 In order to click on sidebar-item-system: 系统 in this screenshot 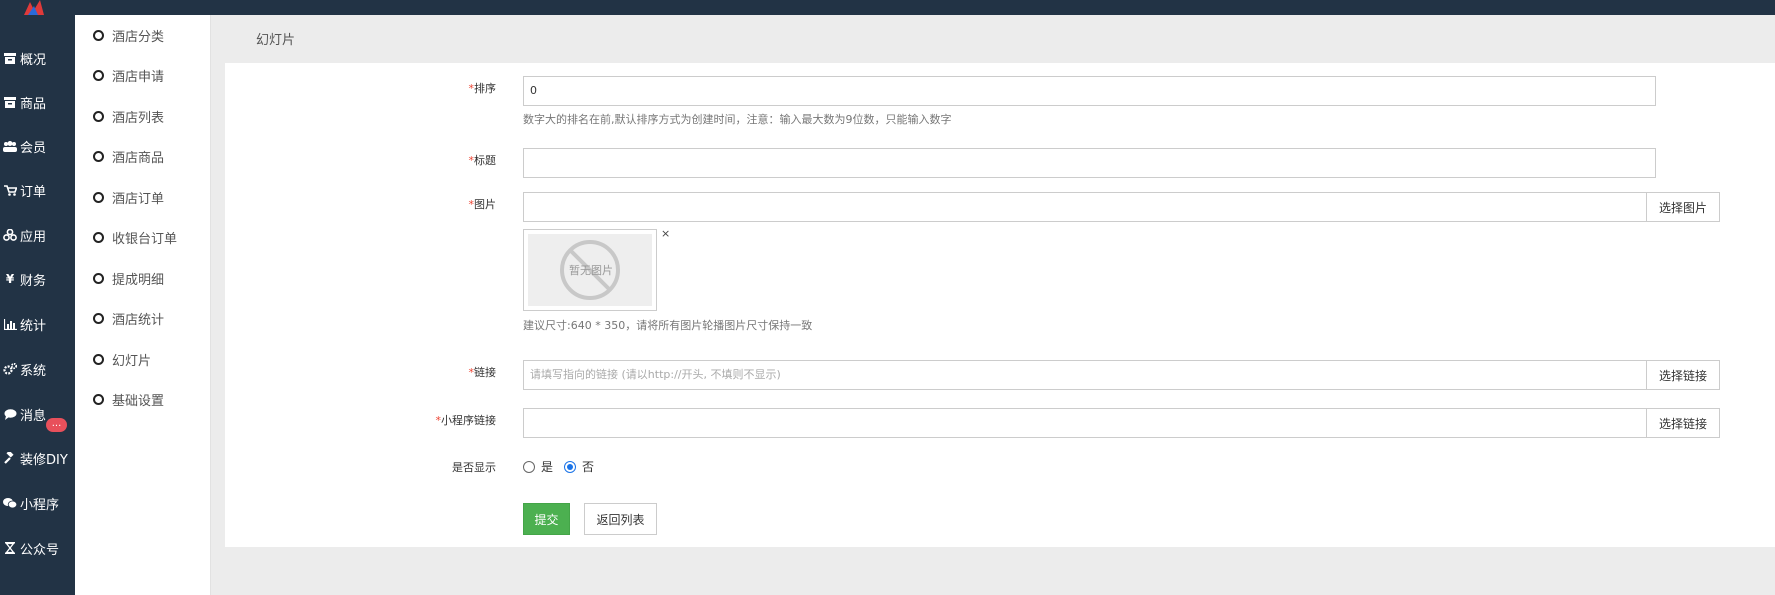, I will do `click(37, 369)`.